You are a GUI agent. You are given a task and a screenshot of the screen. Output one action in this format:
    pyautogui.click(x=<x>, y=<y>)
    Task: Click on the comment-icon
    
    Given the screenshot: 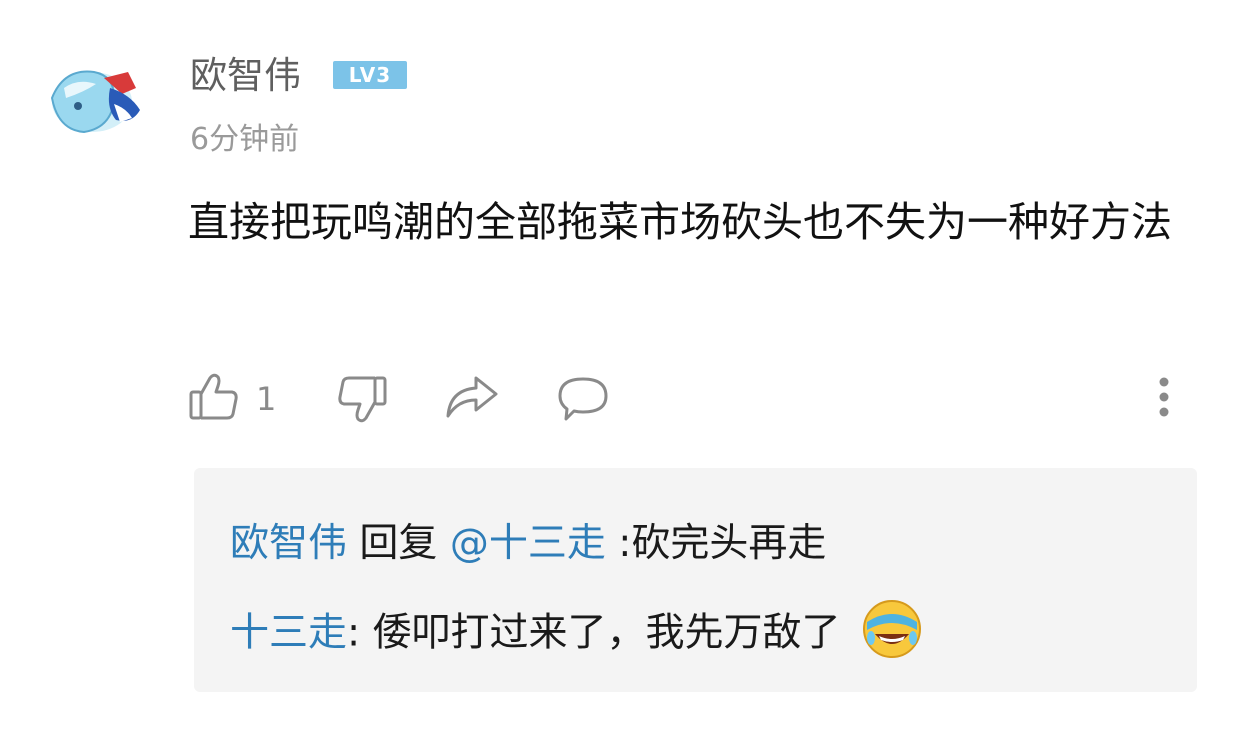 What is the action you would take?
    pyautogui.click(x=583, y=401)
    